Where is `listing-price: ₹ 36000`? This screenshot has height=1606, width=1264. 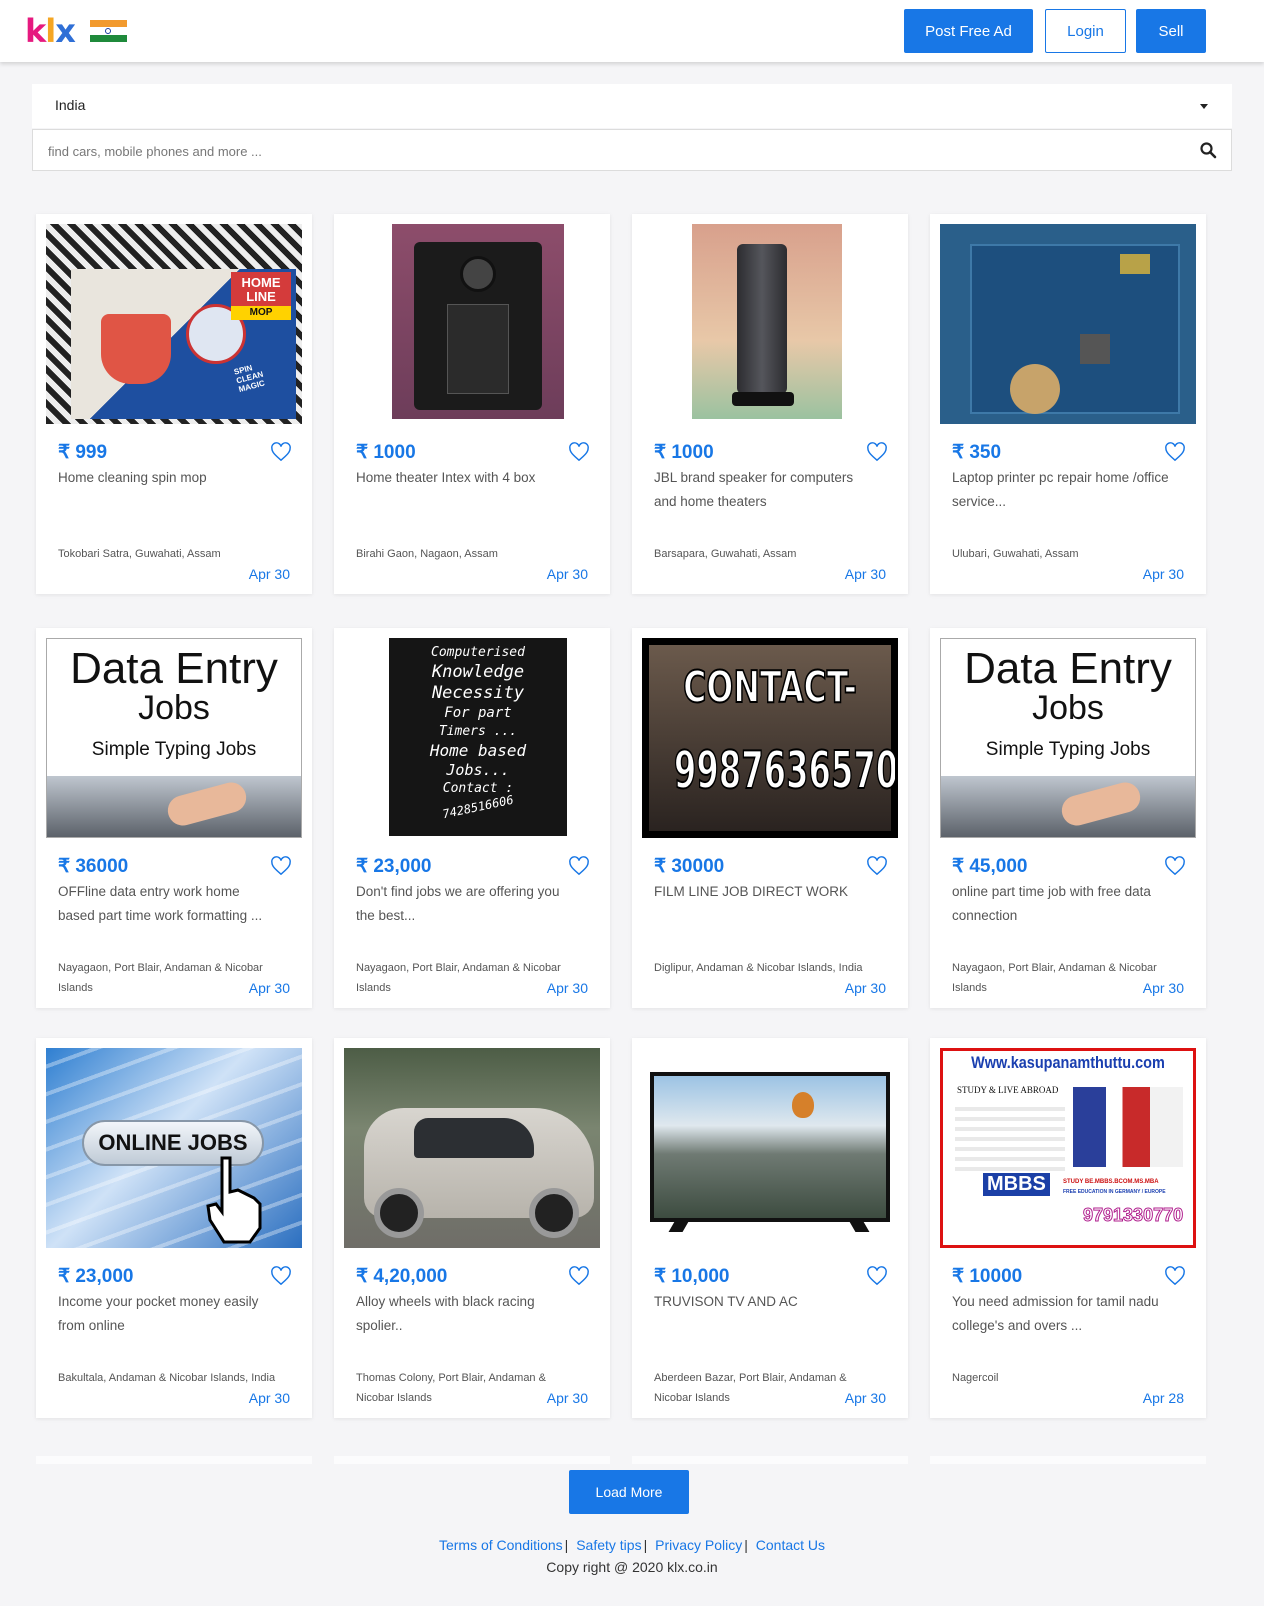 listing-price: ₹ 36000 is located at coordinates (93, 866).